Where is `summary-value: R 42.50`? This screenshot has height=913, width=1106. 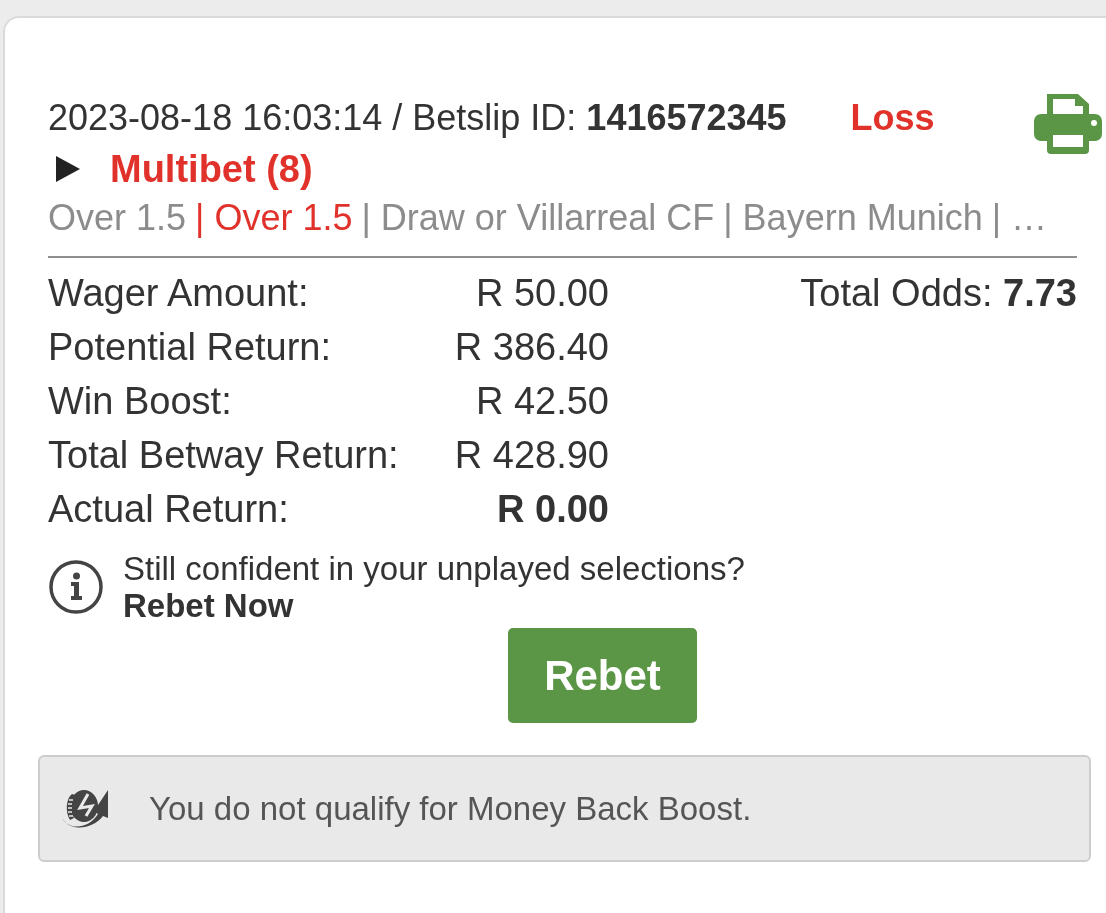
summary-value: R 42.50 is located at coordinates (542, 401).